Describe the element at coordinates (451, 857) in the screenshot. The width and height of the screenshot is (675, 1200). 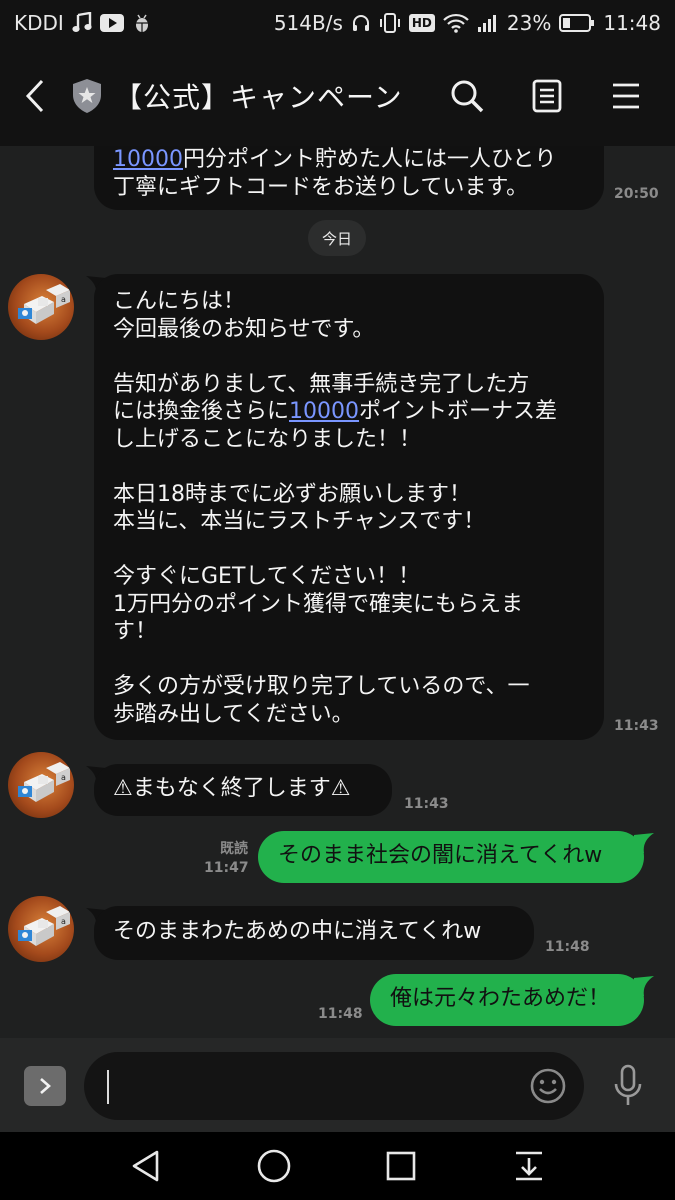
I see `message-bubble-outgoing: そのまま社会の闇に消えてくれw` at that location.